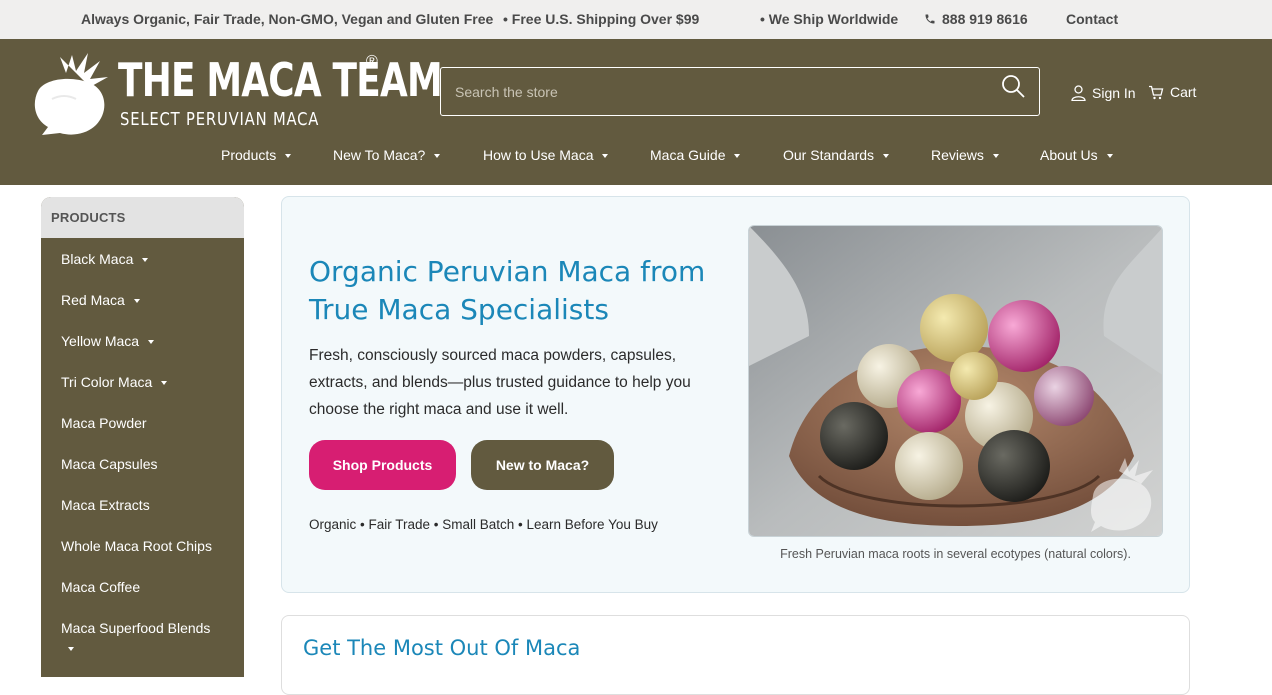 The image size is (1272, 695). I want to click on nav-new-to-maca: New To Maca?, so click(387, 155).